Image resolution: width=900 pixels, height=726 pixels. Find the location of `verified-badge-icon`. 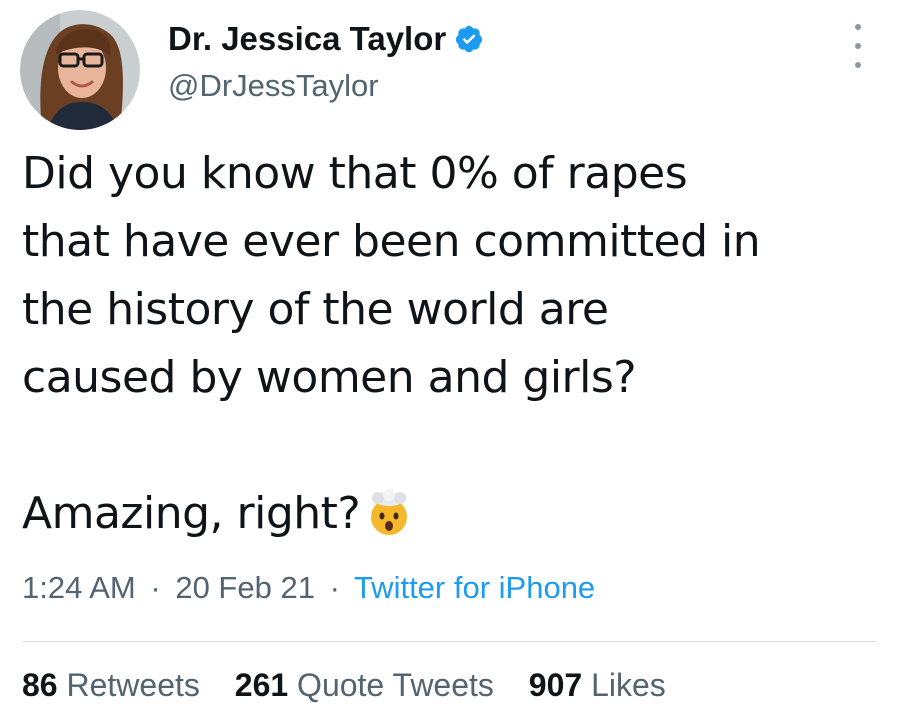

verified-badge-icon is located at coordinates (469, 39).